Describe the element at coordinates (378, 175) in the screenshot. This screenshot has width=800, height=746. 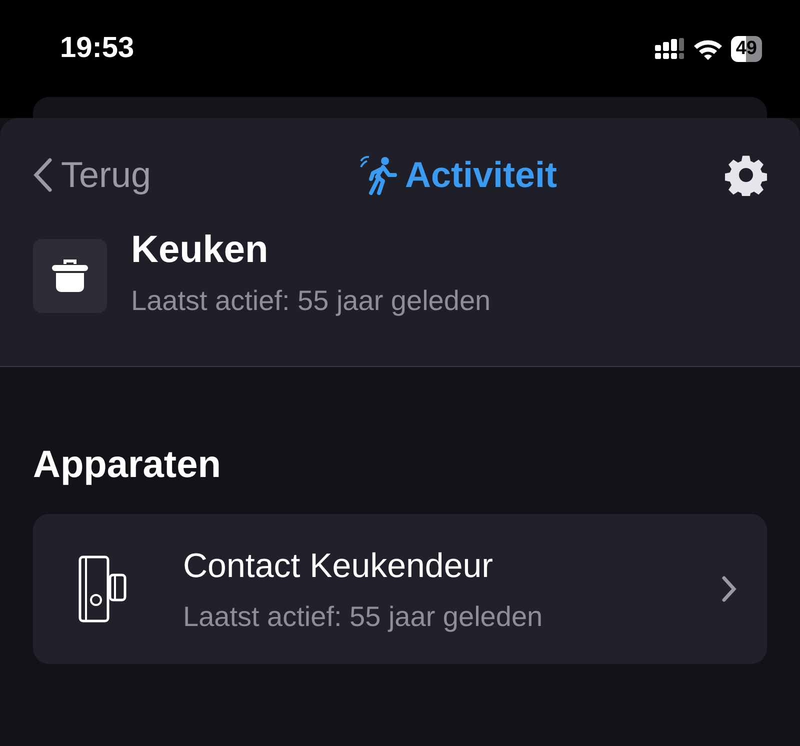
I see `motion-sensor-icon` at that location.